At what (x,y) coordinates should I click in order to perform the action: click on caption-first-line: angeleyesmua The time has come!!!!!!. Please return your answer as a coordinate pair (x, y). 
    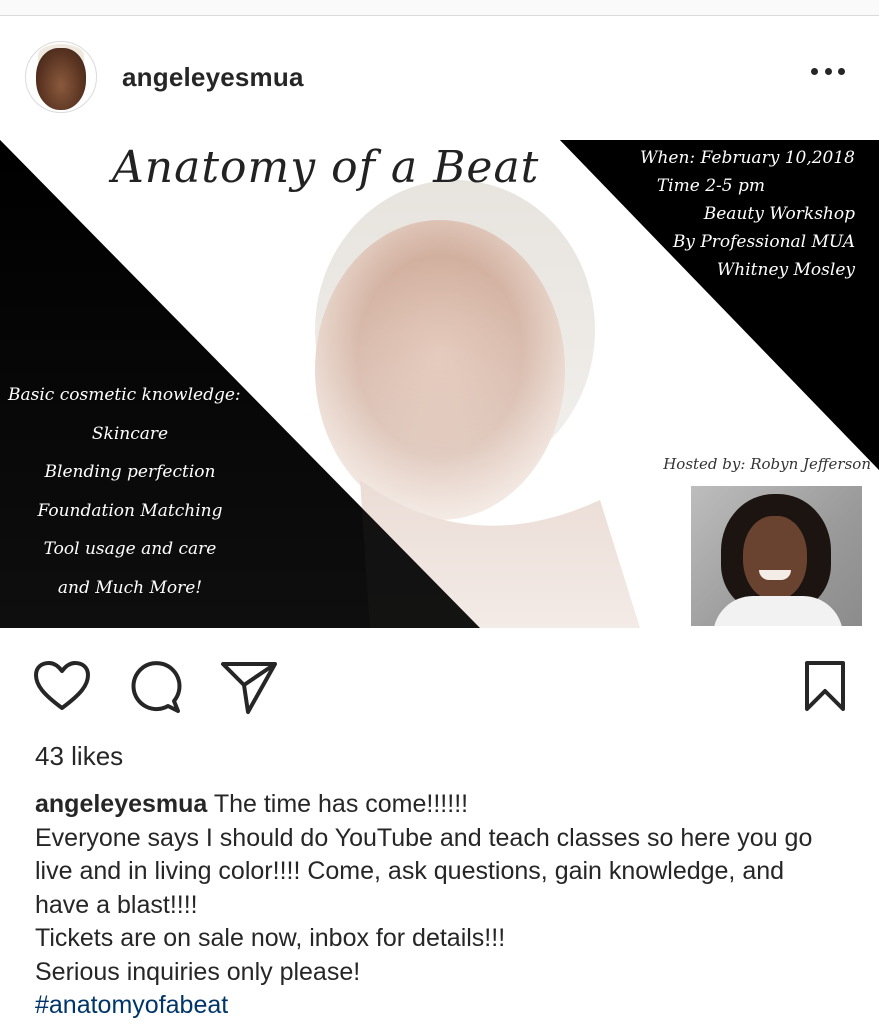
    Looking at the image, I should click on (440, 805).